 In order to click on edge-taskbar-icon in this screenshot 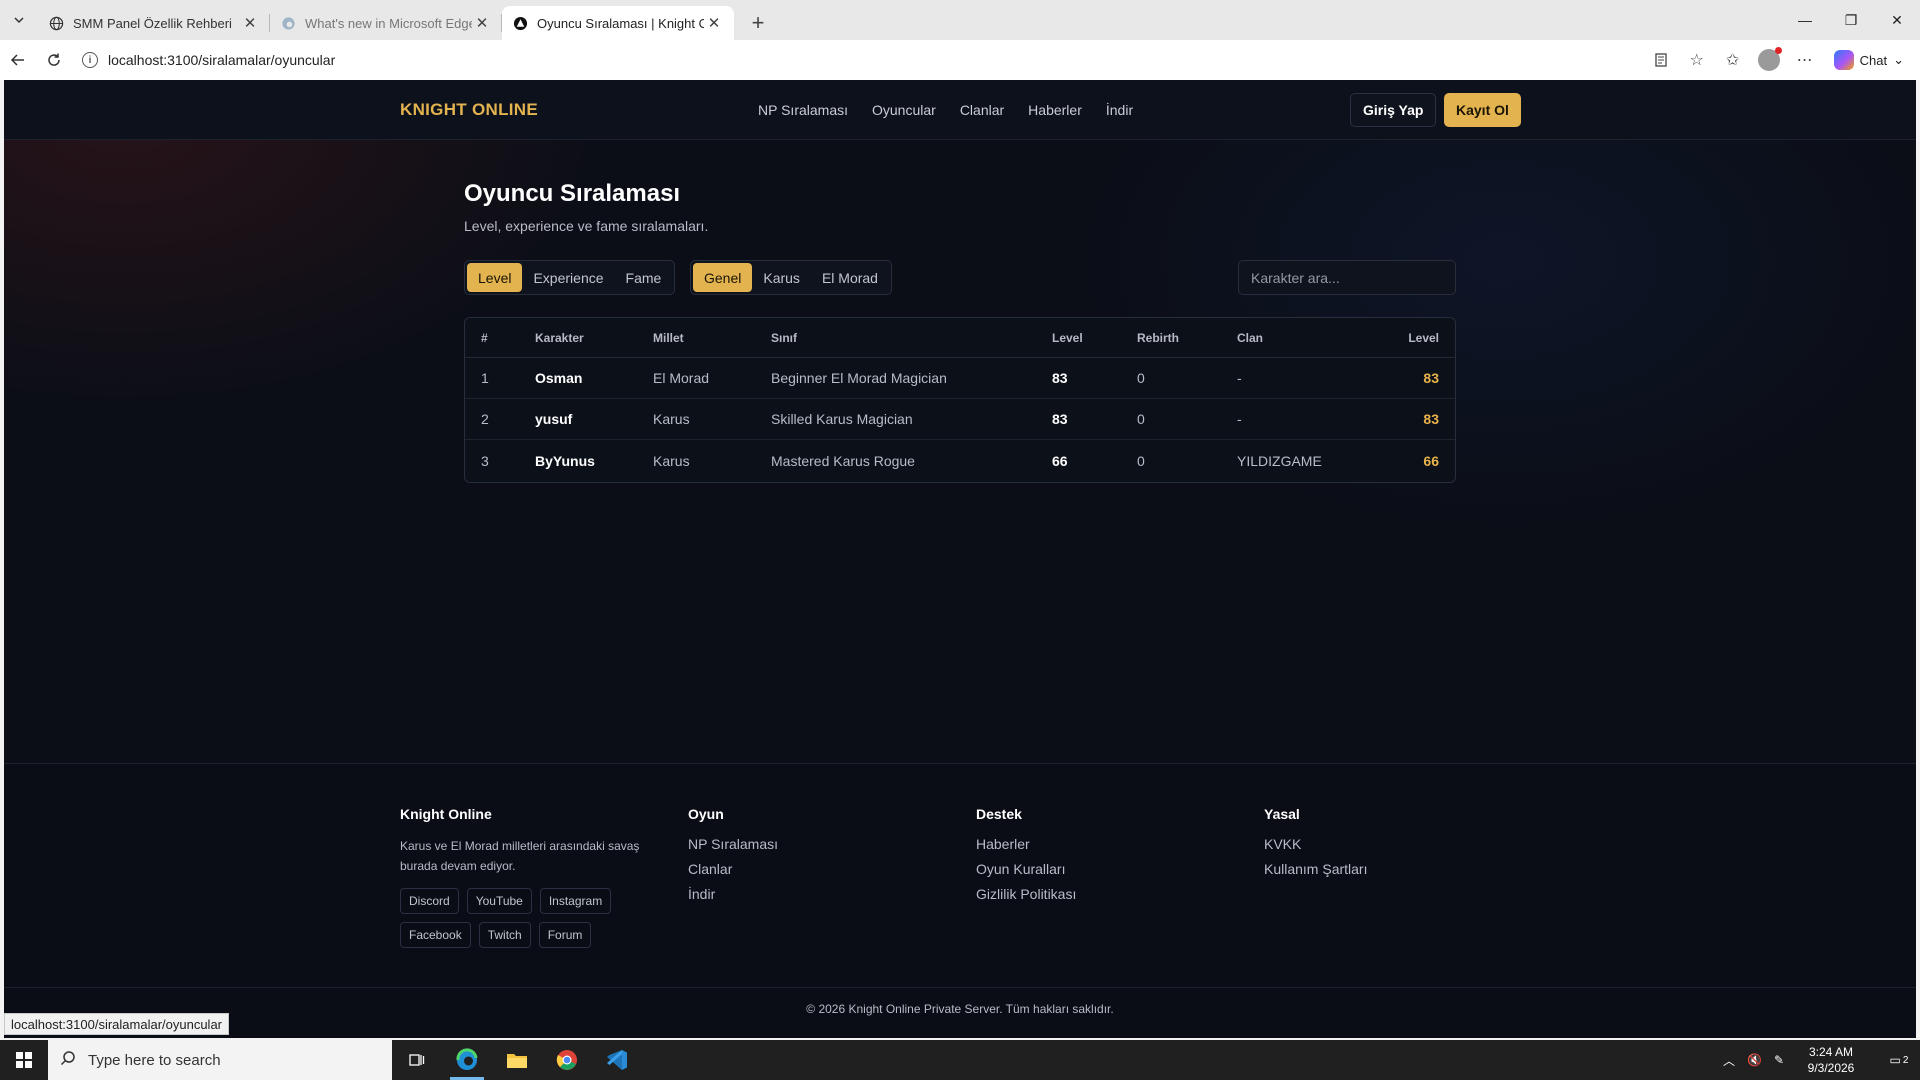, I will do `click(467, 1060)`.